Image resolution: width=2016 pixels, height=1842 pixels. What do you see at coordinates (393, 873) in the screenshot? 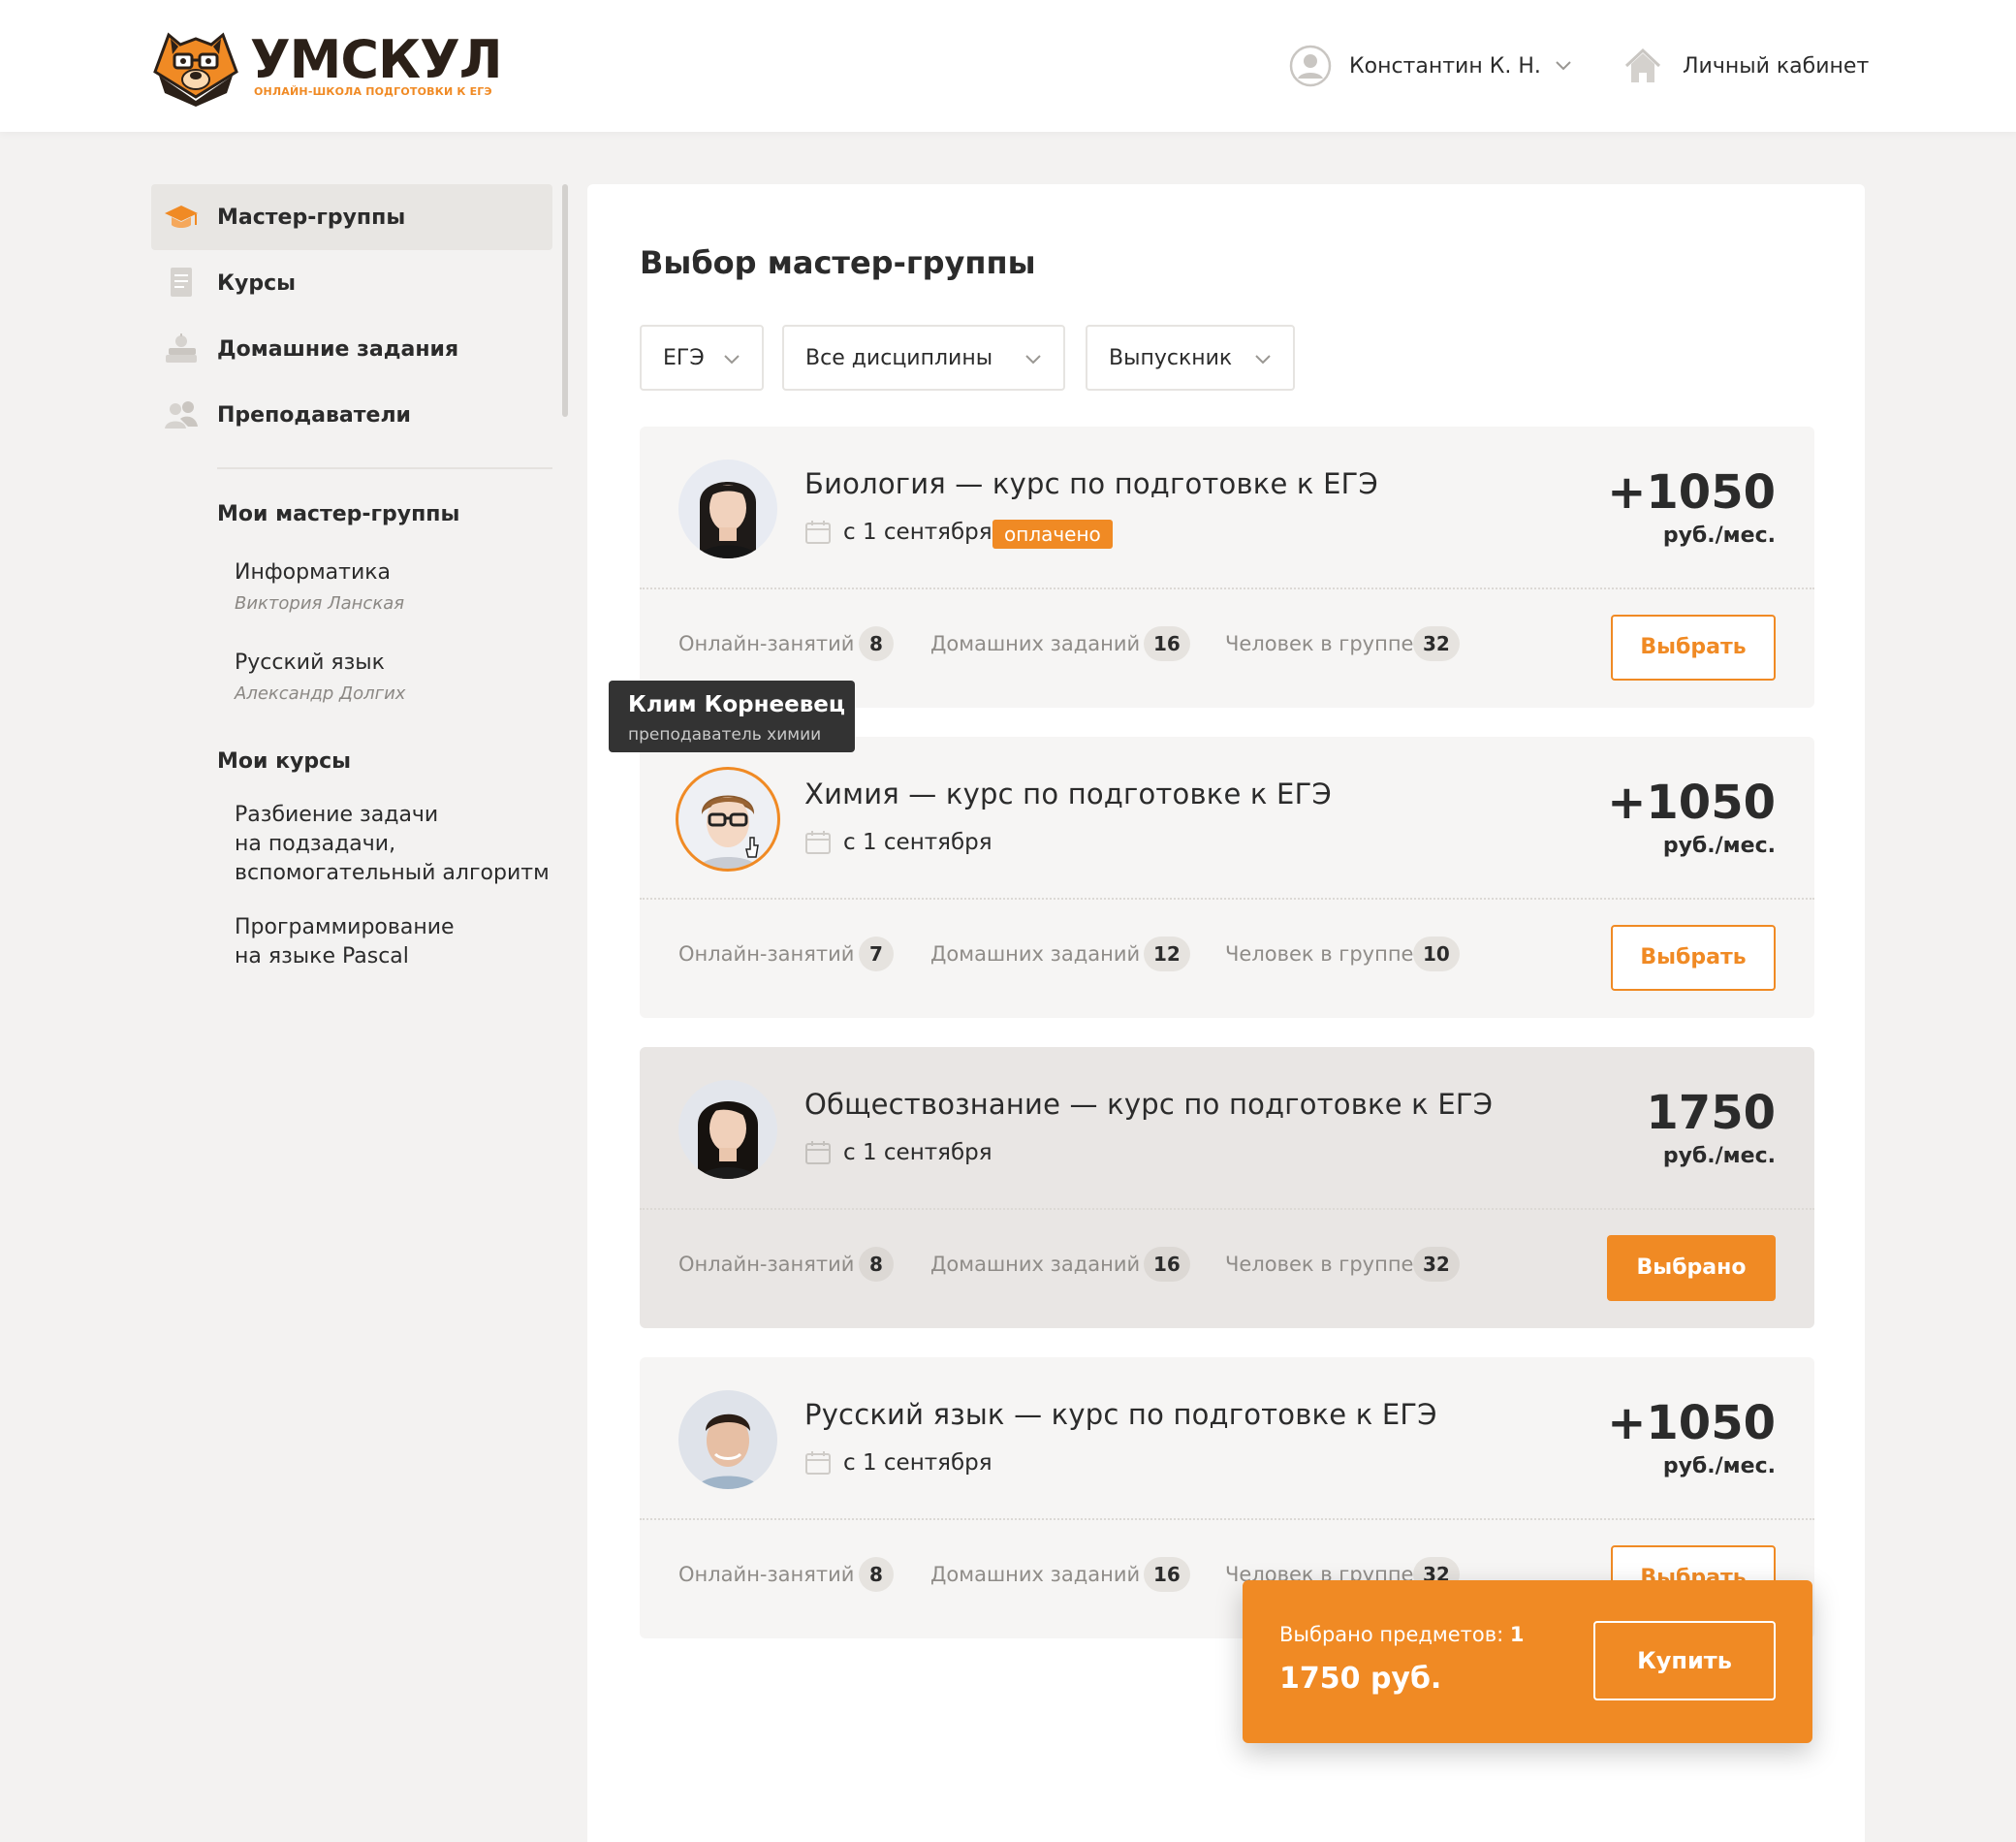
I see `course-link-line: вспомогательный алгоритм` at bounding box center [393, 873].